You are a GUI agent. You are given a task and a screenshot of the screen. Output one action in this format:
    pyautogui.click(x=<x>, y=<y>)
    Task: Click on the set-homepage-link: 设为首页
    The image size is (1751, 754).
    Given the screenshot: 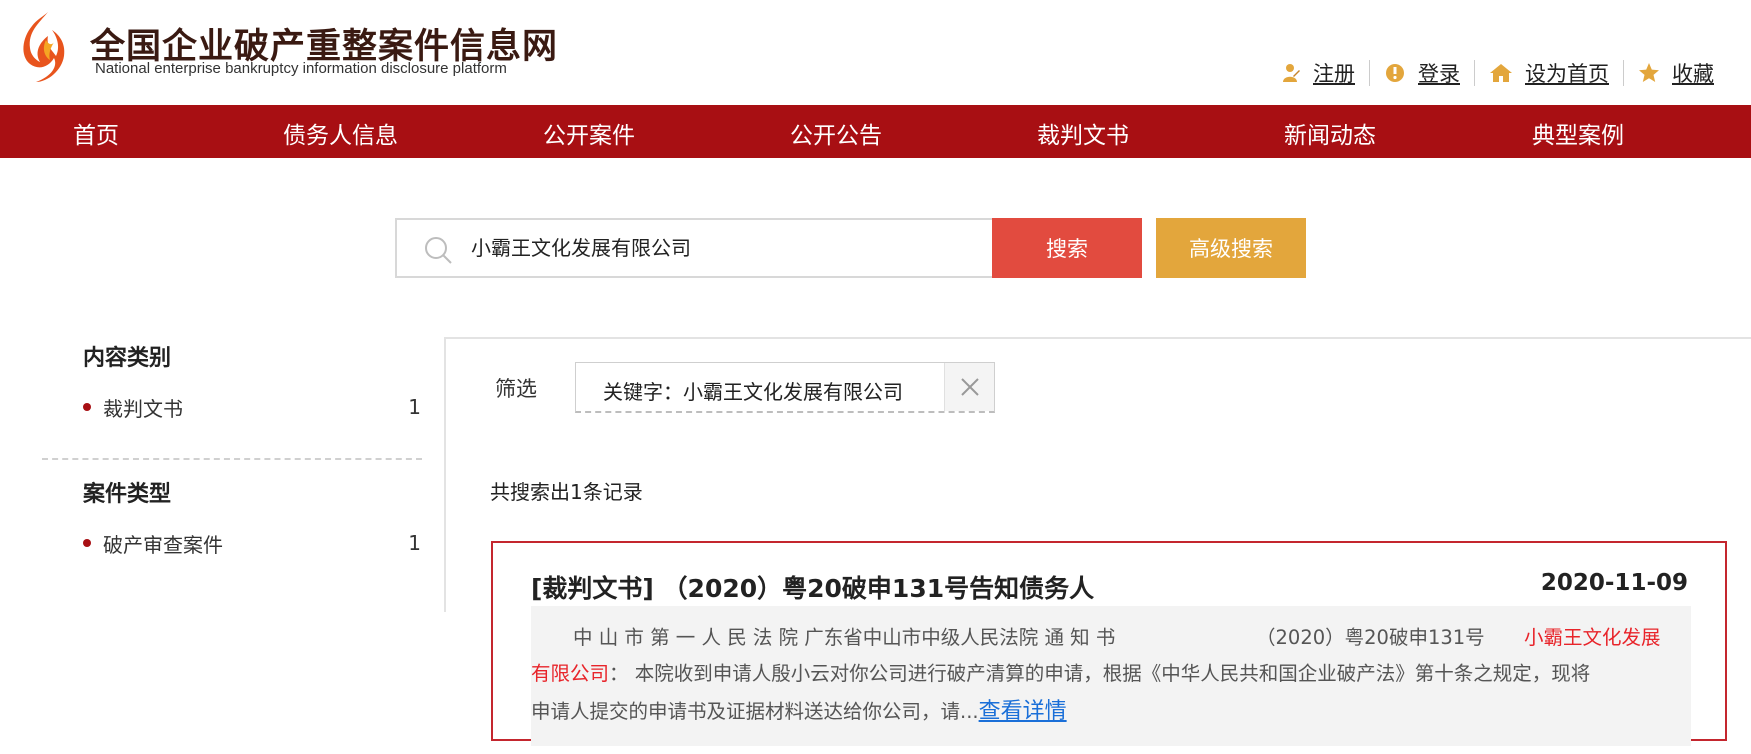 What is the action you would take?
    pyautogui.click(x=1549, y=73)
    